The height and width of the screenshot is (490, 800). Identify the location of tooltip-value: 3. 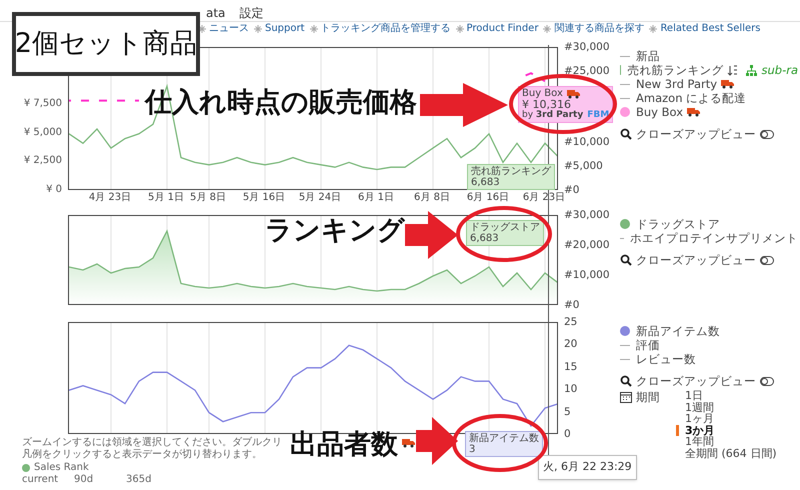
(472, 449).